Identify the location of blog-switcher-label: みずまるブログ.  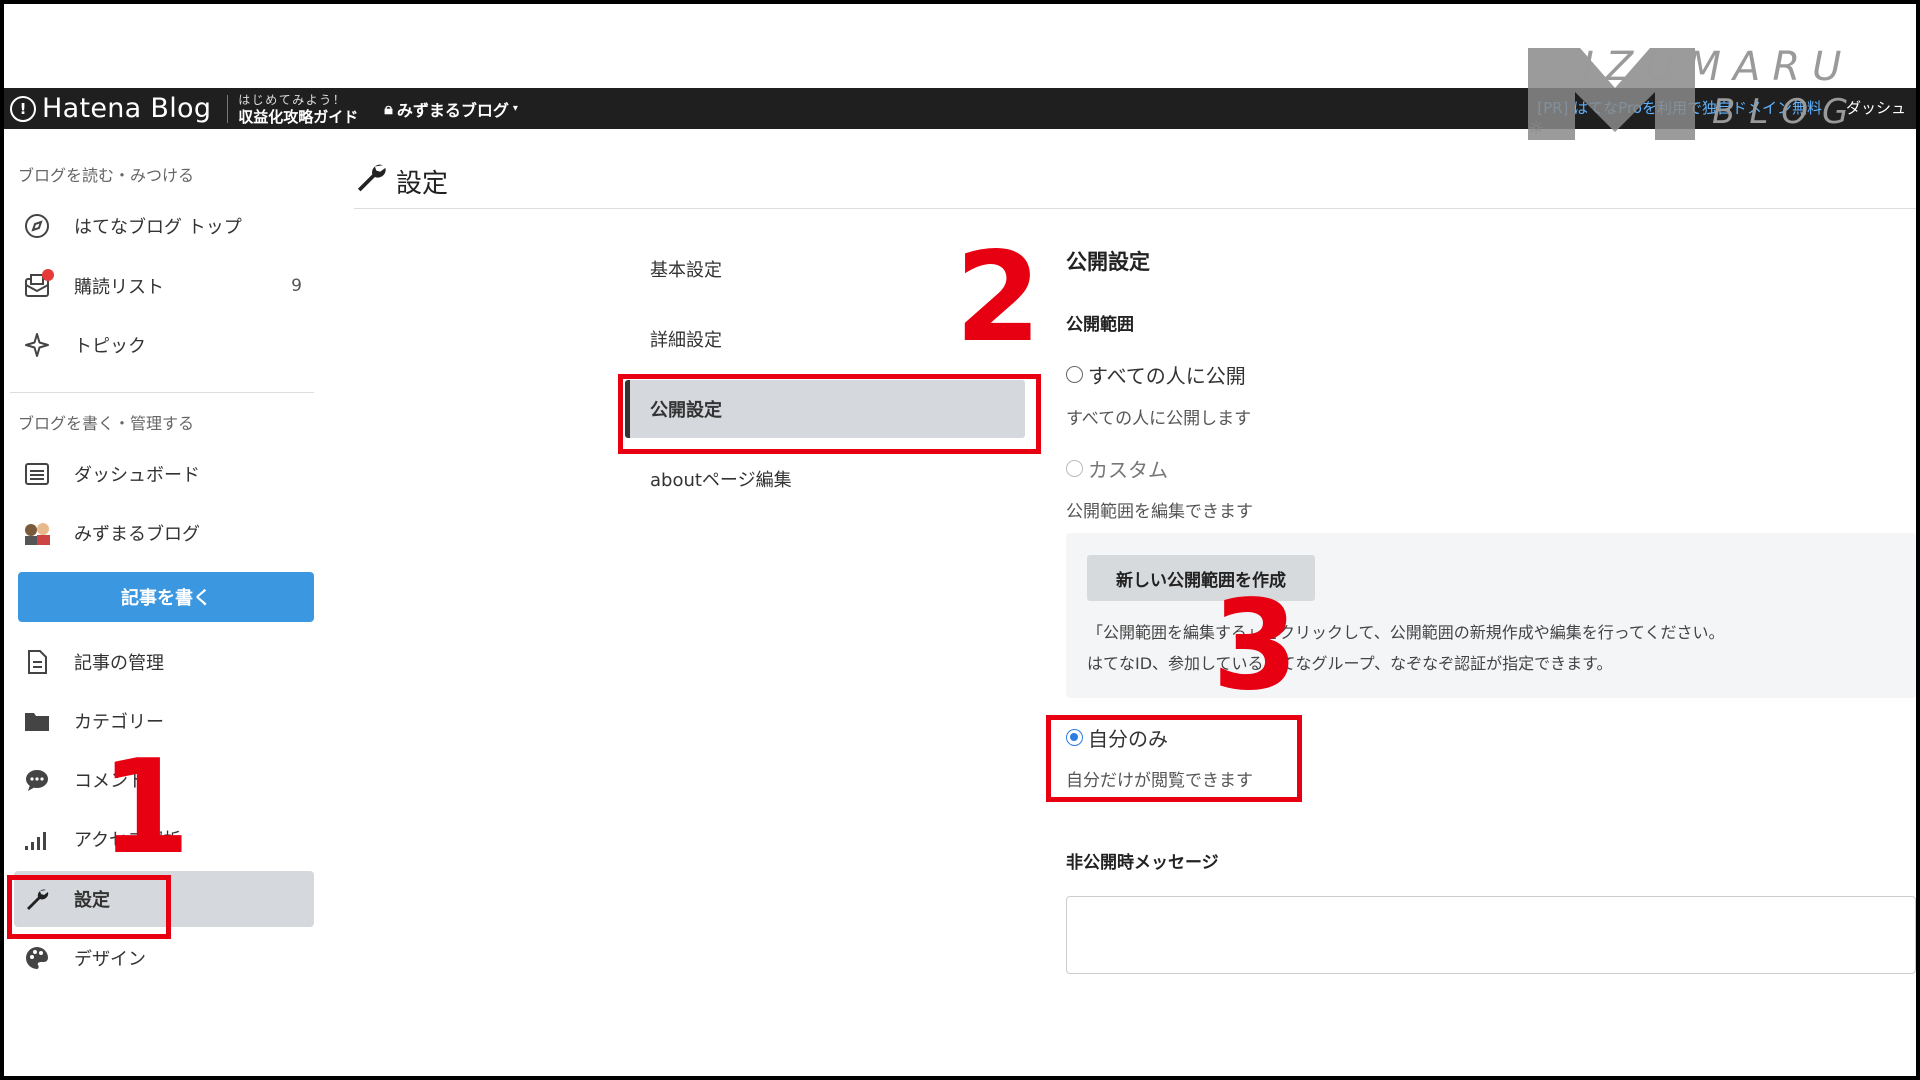
(452, 110).